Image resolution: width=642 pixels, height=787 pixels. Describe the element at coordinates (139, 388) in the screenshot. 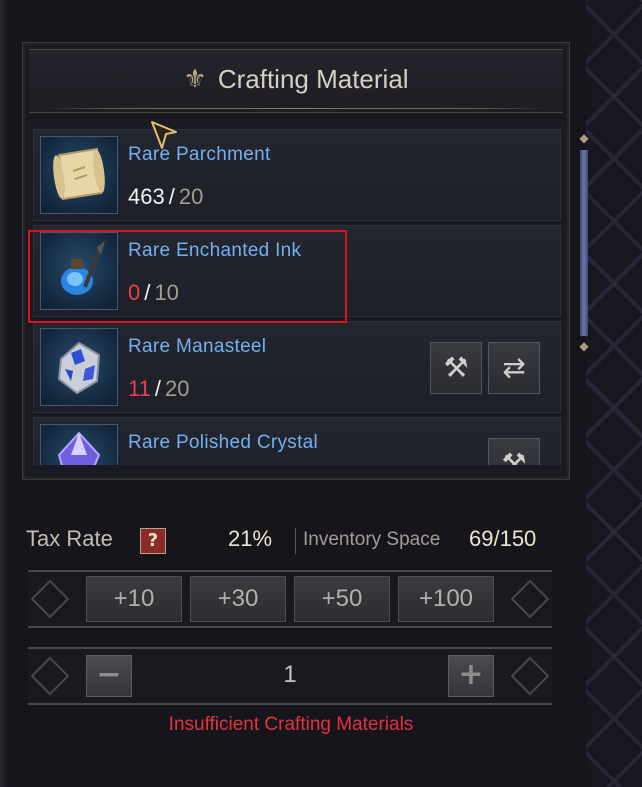

I see `material-have: 11` at that location.